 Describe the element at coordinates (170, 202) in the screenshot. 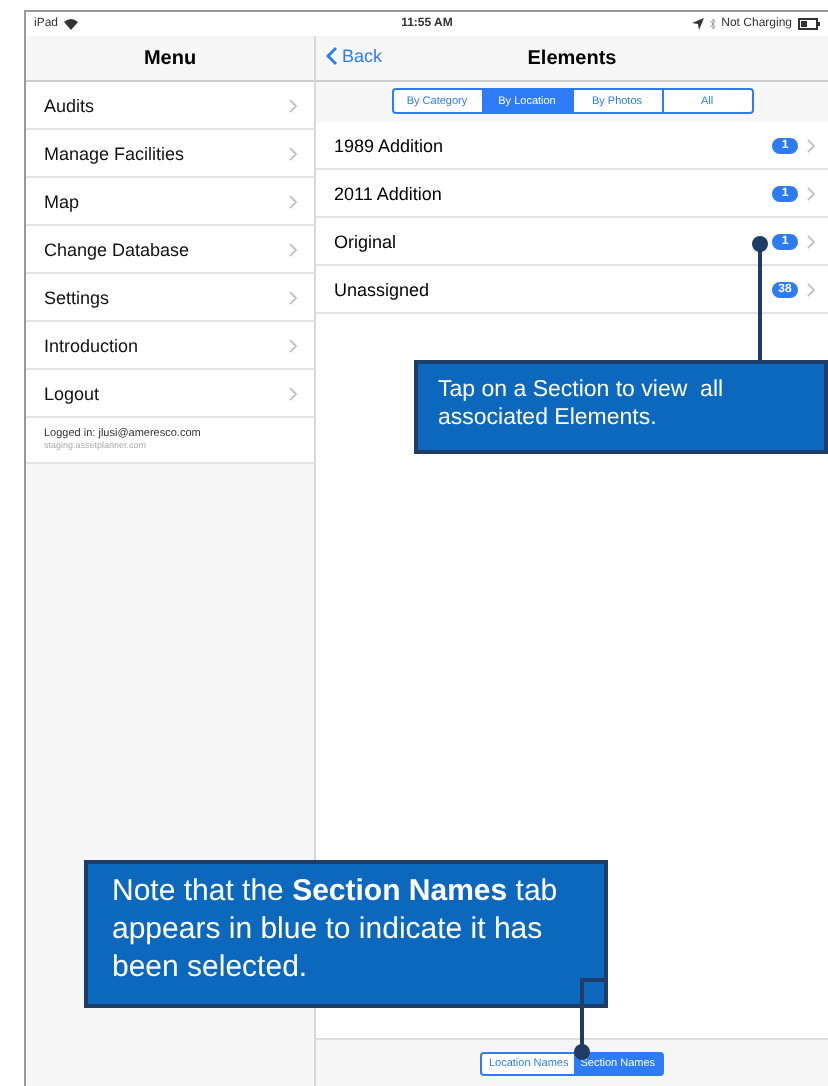

I see `menu-item: Map` at that location.